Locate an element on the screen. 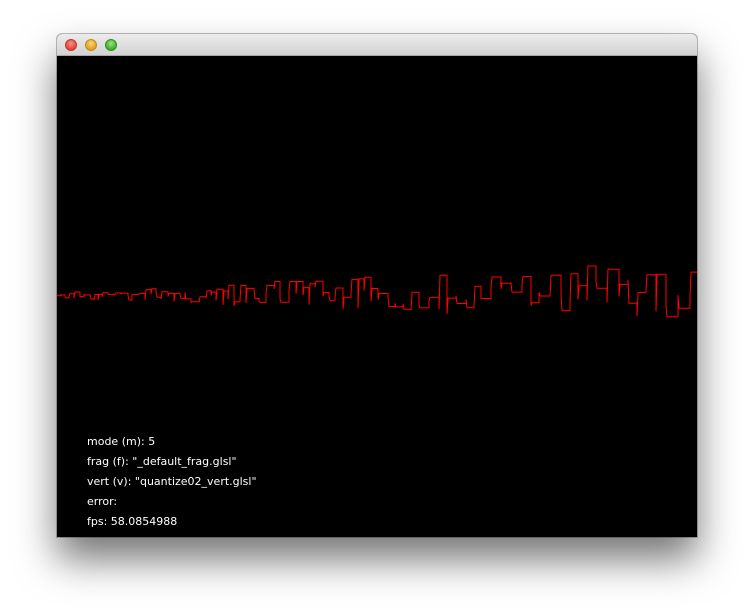 The width and height of the screenshot is (754, 616). fps-readout: fps: 58.0854988 is located at coordinates (132, 521).